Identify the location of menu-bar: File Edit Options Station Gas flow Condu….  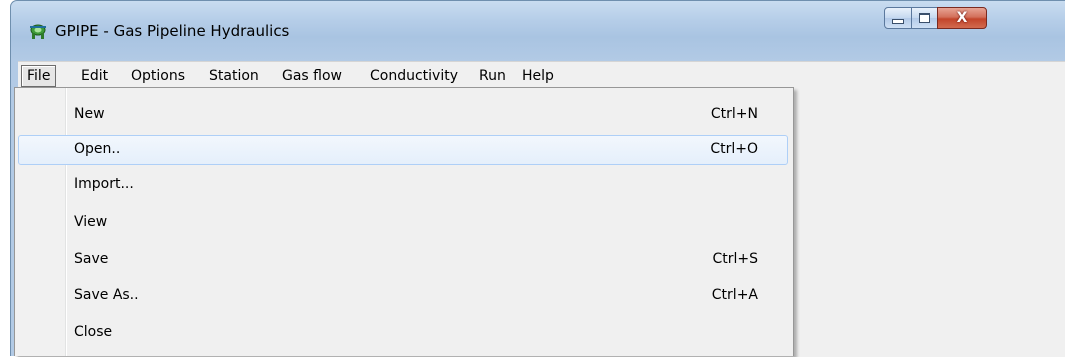
(541, 75).